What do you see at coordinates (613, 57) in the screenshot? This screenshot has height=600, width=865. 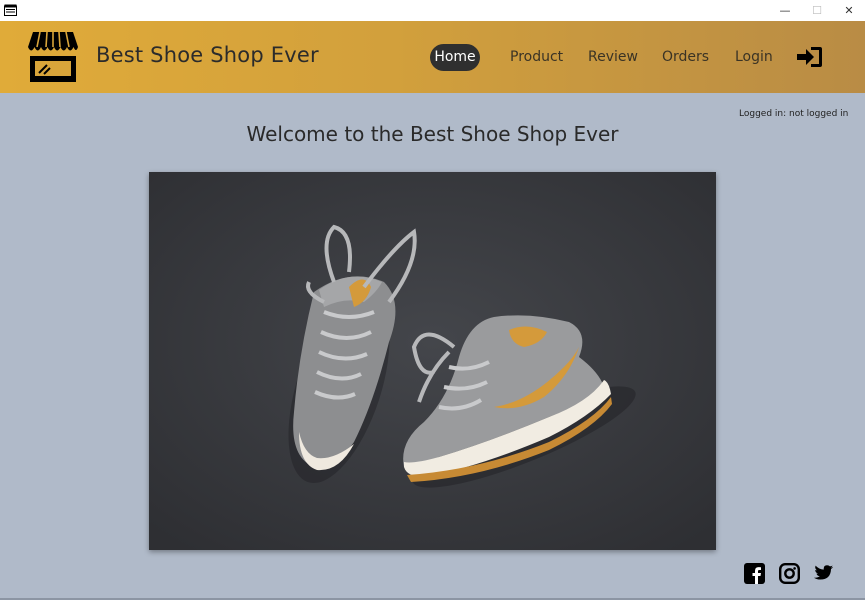 I see `nav-review: Review` at bounding box center [613, 57].